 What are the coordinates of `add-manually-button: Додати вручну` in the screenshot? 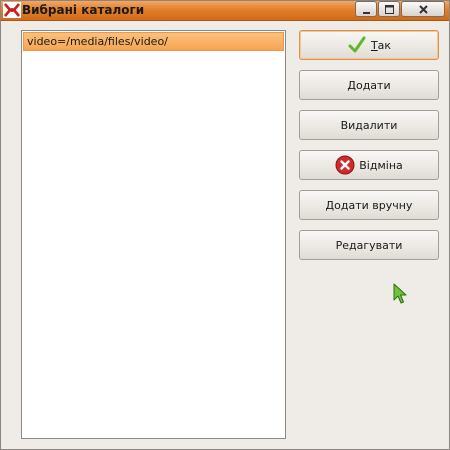 It's located at (369, 205).